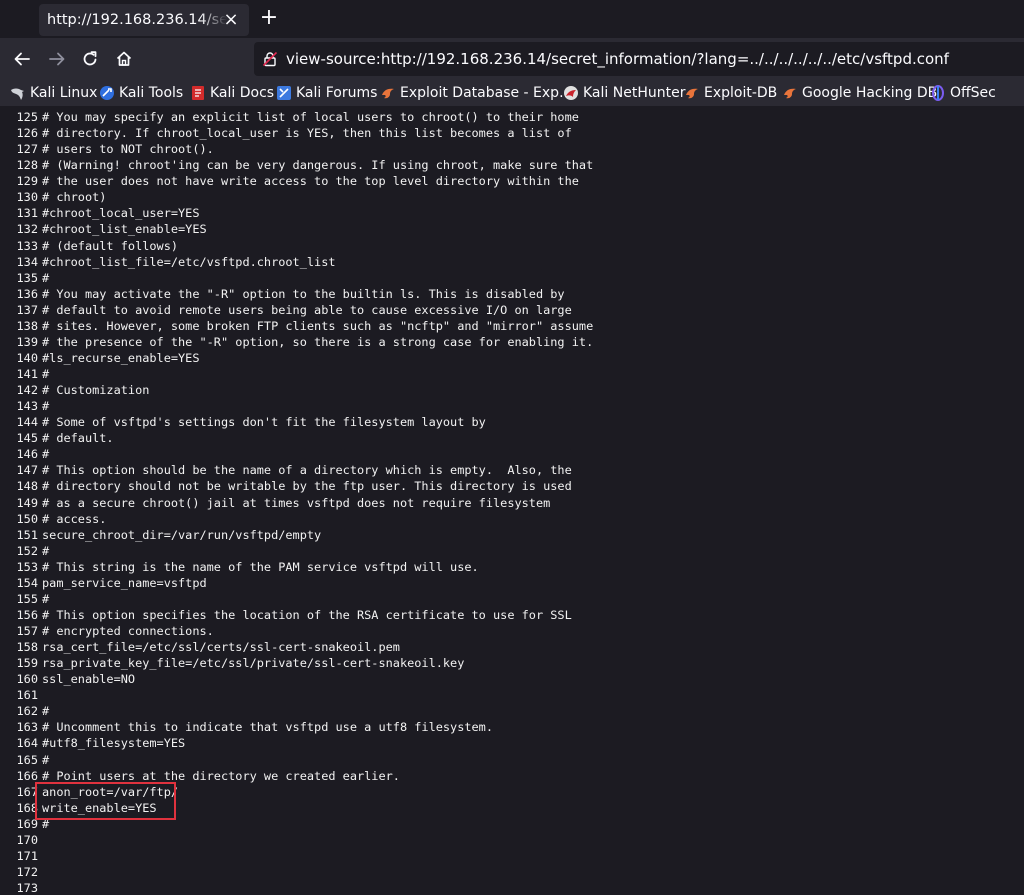  What do you see at coordinates (27, 614) in the screenshot?
I see `line-number: 156` at bounding box center [27, 614].